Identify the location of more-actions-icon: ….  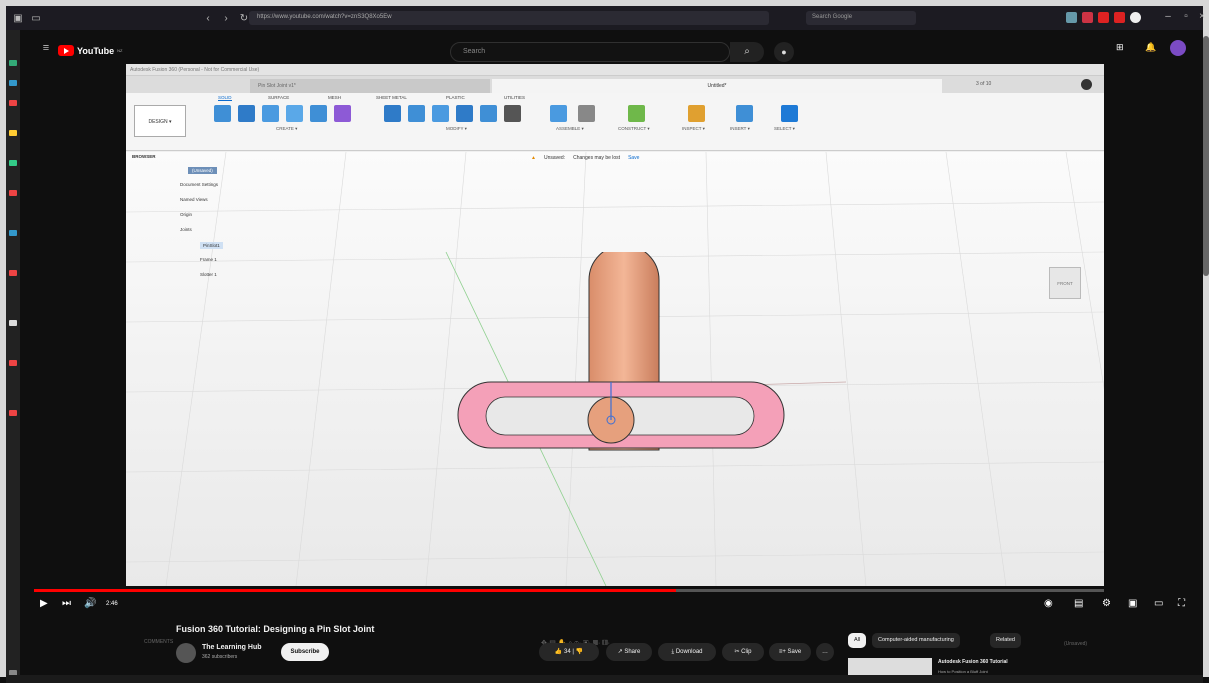
(825, 652).